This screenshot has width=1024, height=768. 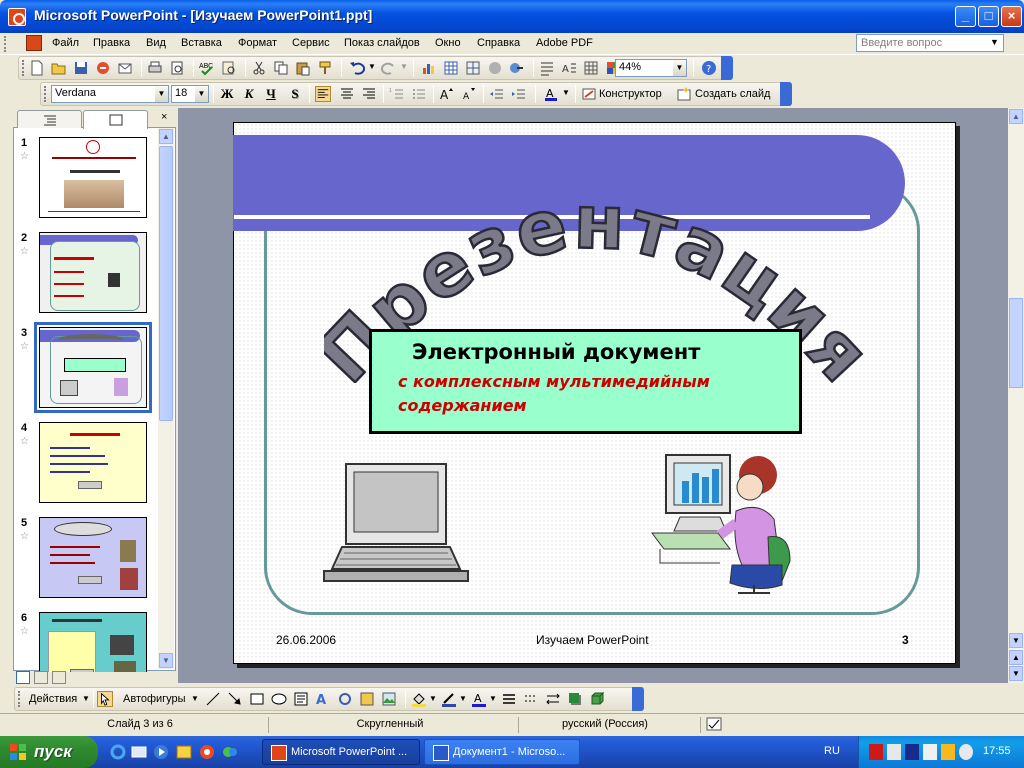 I want to click on font-color-dropdown-icon: ▼, so click(x=566, y=92).